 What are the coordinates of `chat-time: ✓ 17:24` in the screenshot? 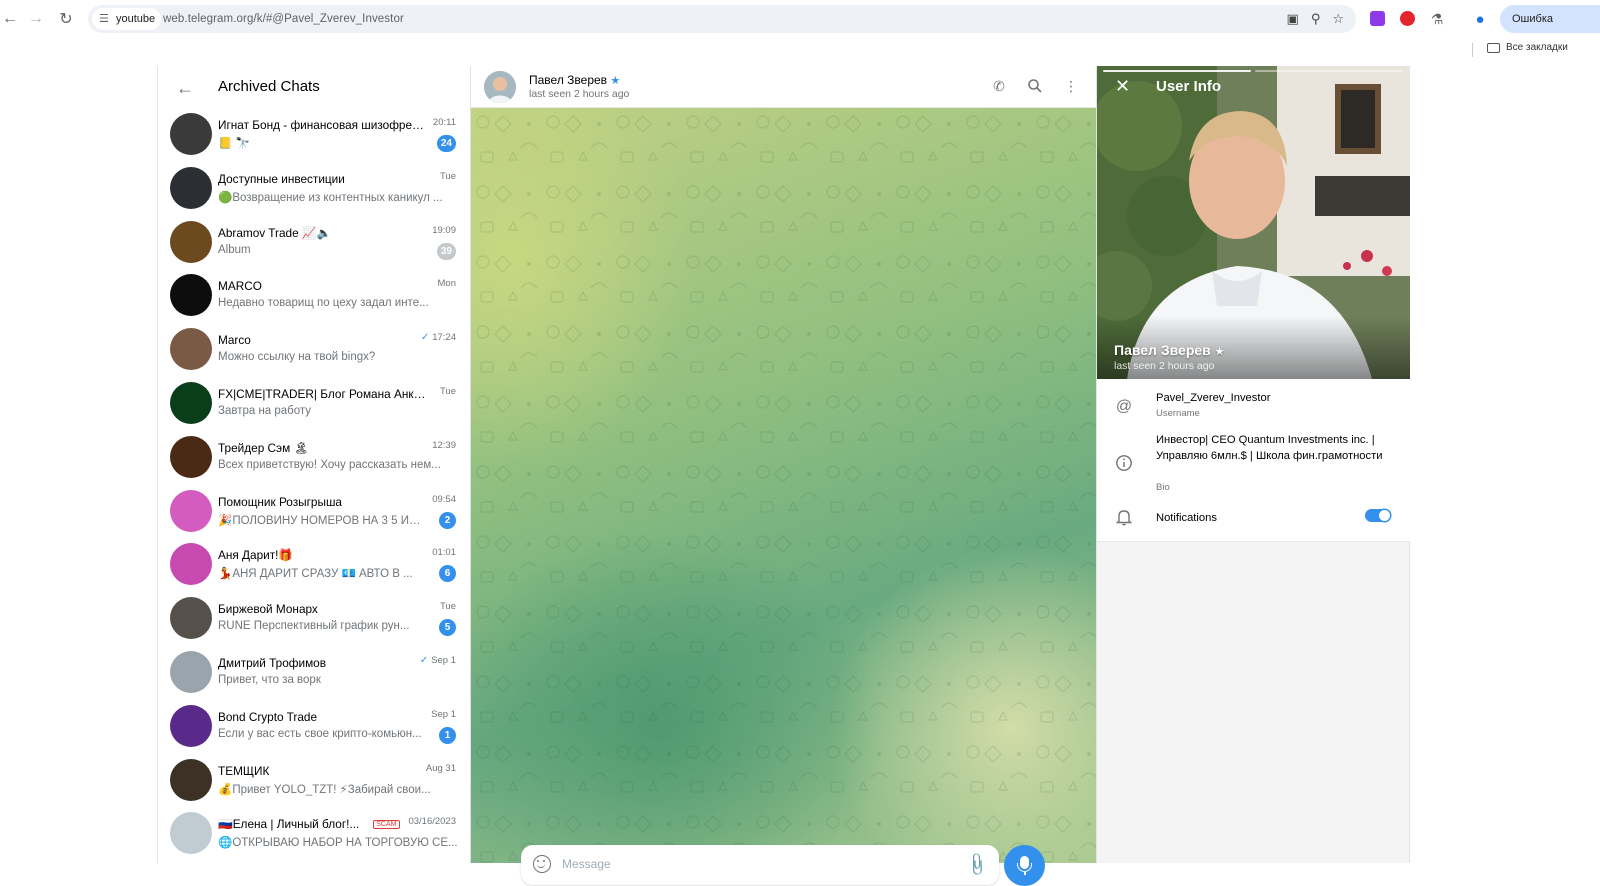 It's located at (438, 337).